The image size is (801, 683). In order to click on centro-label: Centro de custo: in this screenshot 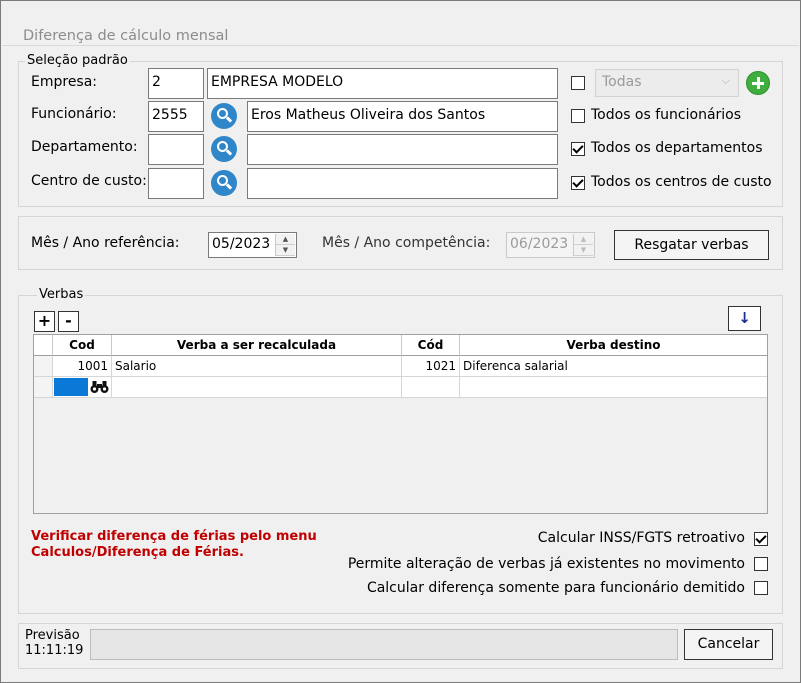, I will do `click(89, 181)`.